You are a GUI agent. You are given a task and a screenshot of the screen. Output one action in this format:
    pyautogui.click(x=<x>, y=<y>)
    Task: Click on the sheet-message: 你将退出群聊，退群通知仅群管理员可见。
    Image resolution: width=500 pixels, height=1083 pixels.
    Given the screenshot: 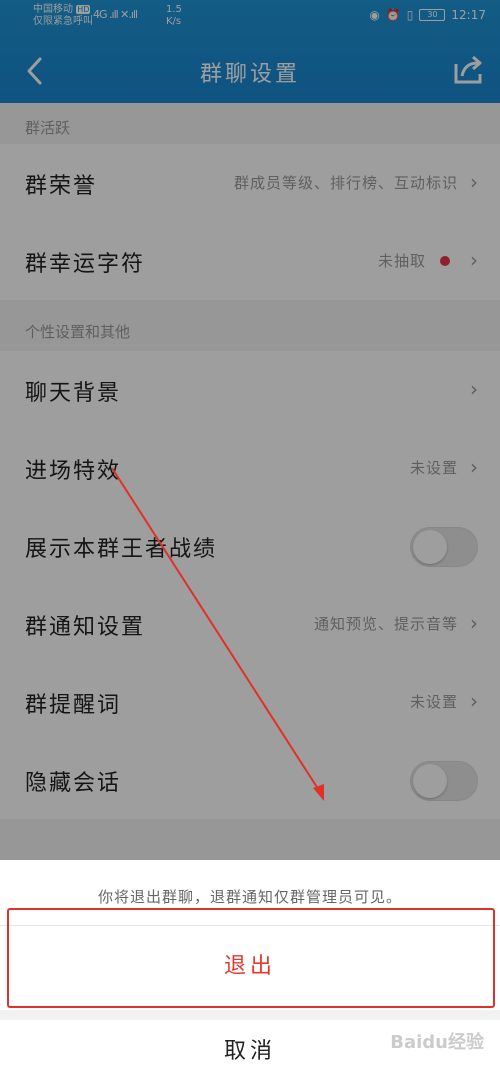 What is the action you would take?
    pyautogui.click(x=249, y=897)
    